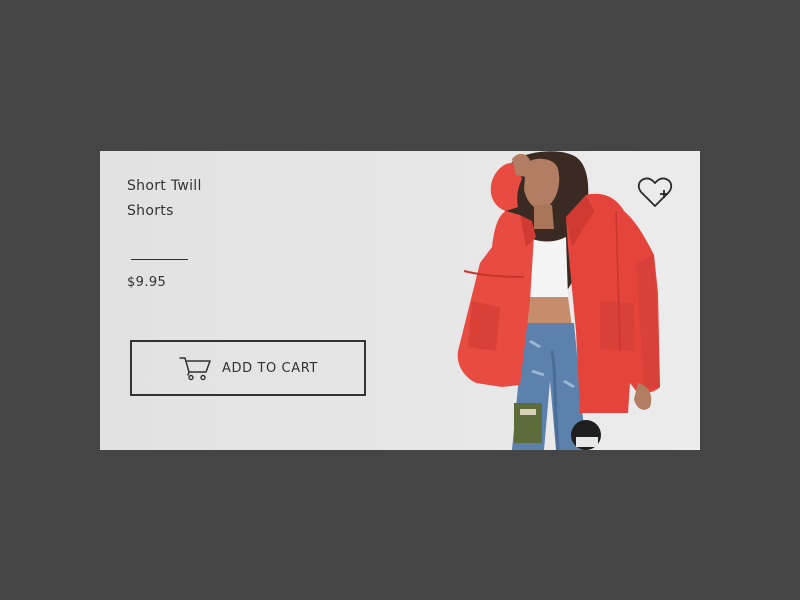  Describe the element at coordinates (655, 193) in the screenshot. I see `wishlist-heart-plus-icon` at that location.